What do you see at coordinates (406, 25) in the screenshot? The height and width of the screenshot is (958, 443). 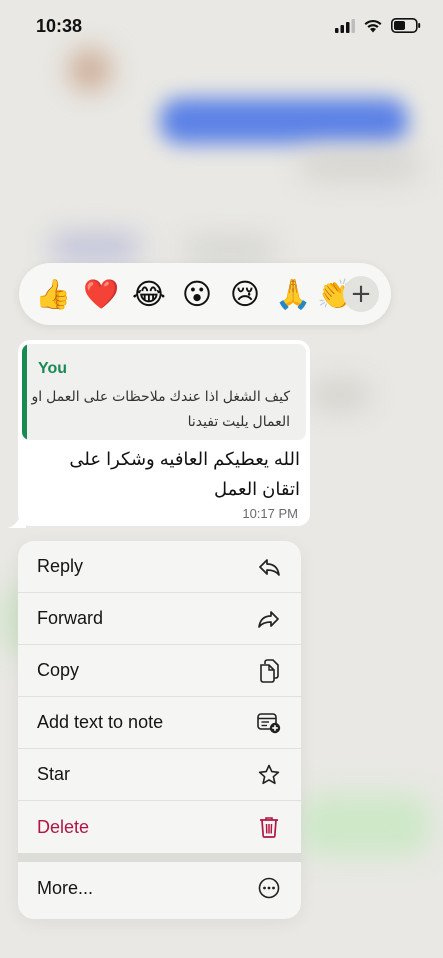 I see `battery-icon` at bounding box center [406, 25].